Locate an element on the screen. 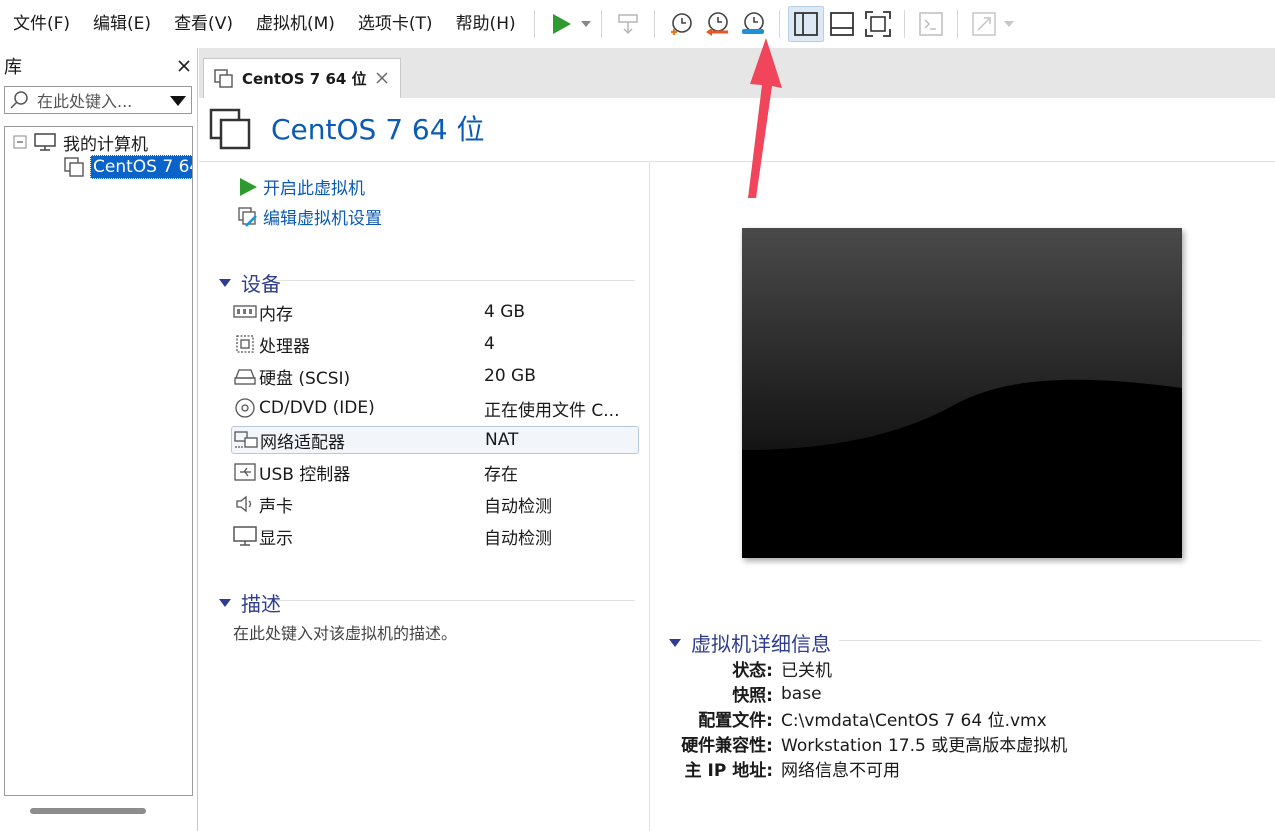 The image size is (1275, 831). revert-snapshot-button is located at coordinates (717, 24).